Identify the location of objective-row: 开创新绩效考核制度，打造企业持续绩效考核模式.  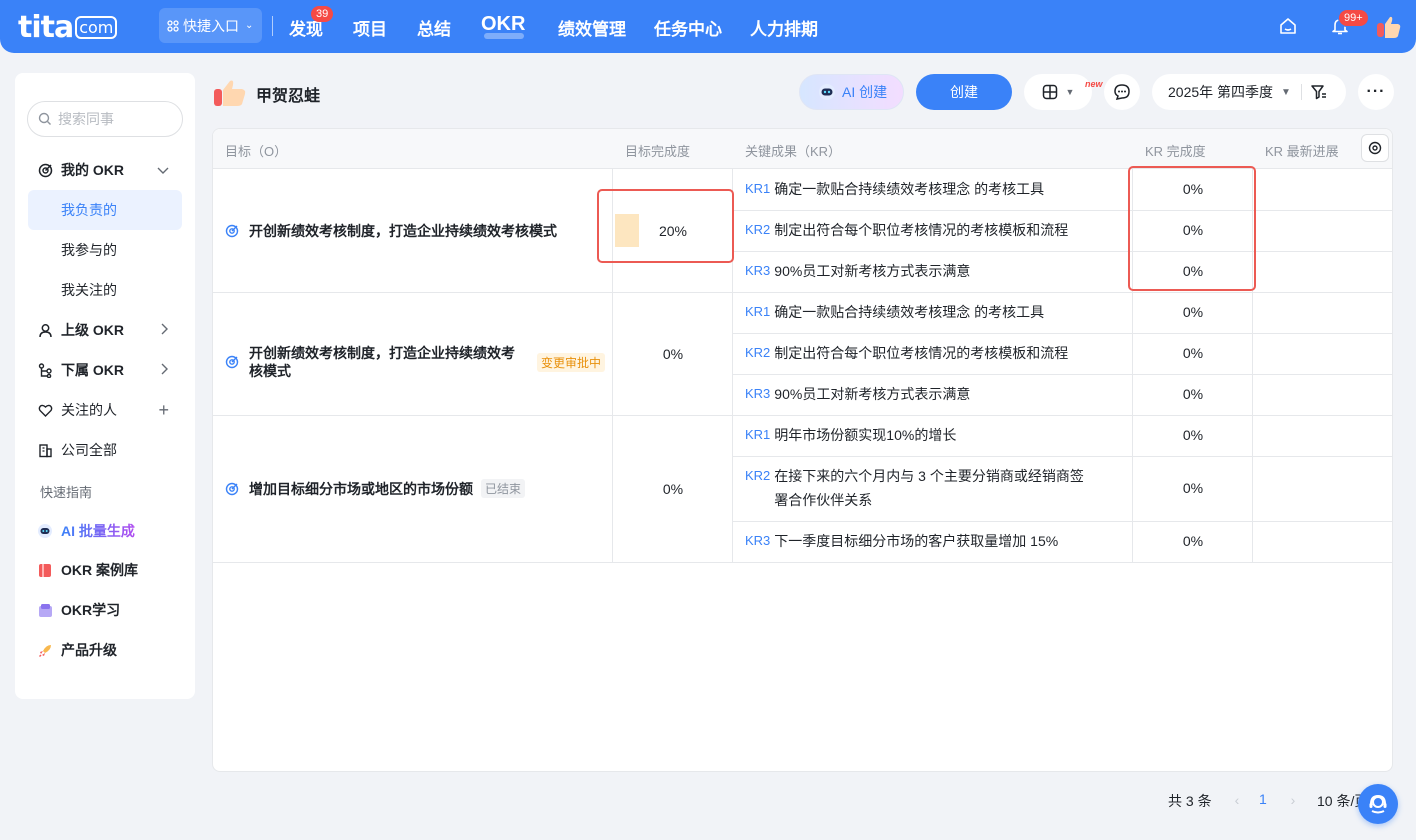
(415, 231).